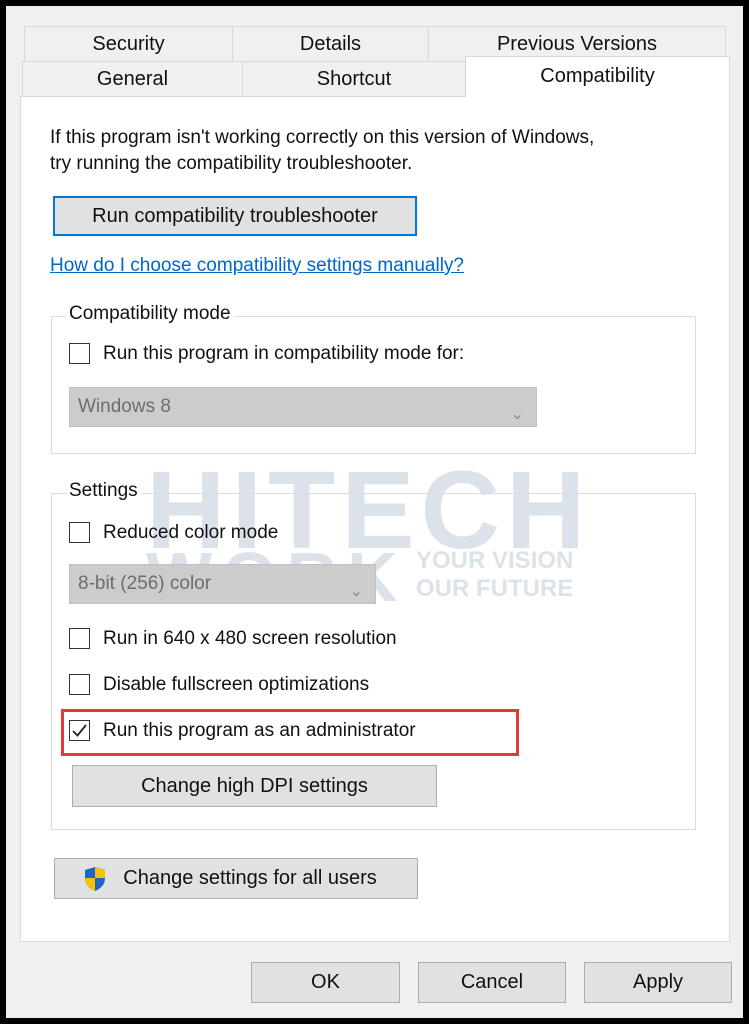  What do you see at coordinates (79, 684) in the screenshot?
I see `fullscreen-checkbox` at bounding box center [79, 684].